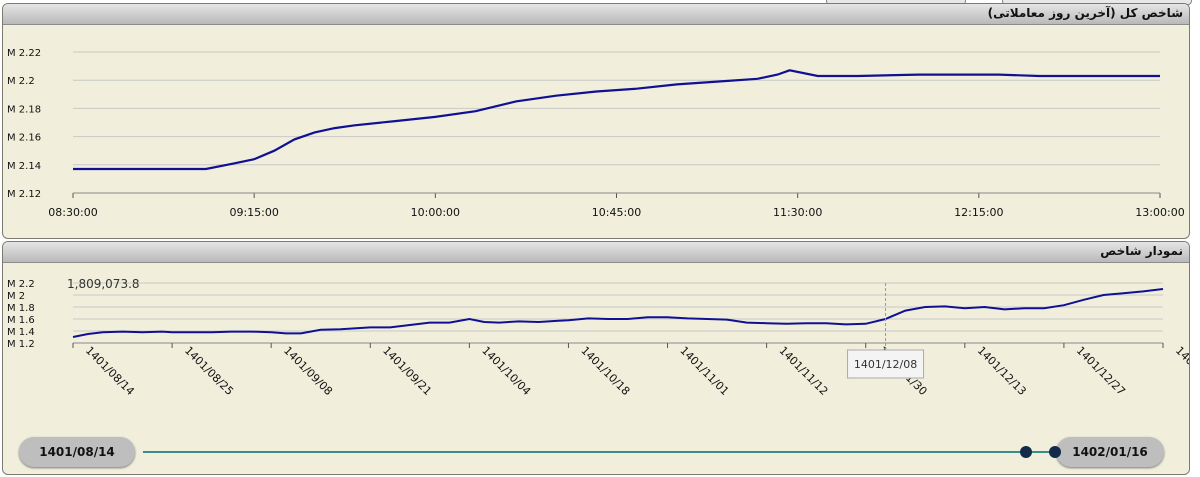 This screenshot has height=477, width=1200. What do you see at coordinates (596, 252) in the screenshot?
I see `panel-header: نمودار شاخص` at bounding box center [596, 252].